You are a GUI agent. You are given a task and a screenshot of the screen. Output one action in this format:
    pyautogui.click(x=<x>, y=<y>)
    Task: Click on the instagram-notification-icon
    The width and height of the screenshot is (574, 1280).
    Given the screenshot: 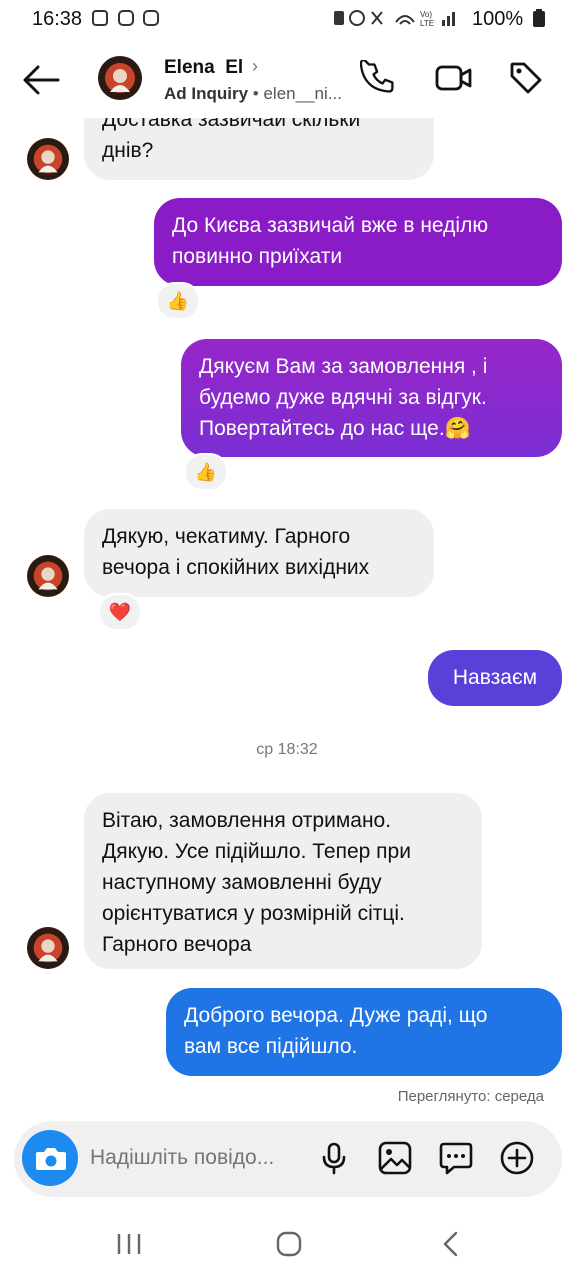 What is the action you would take?
    pyautogui.click(x=126, y=18)
    